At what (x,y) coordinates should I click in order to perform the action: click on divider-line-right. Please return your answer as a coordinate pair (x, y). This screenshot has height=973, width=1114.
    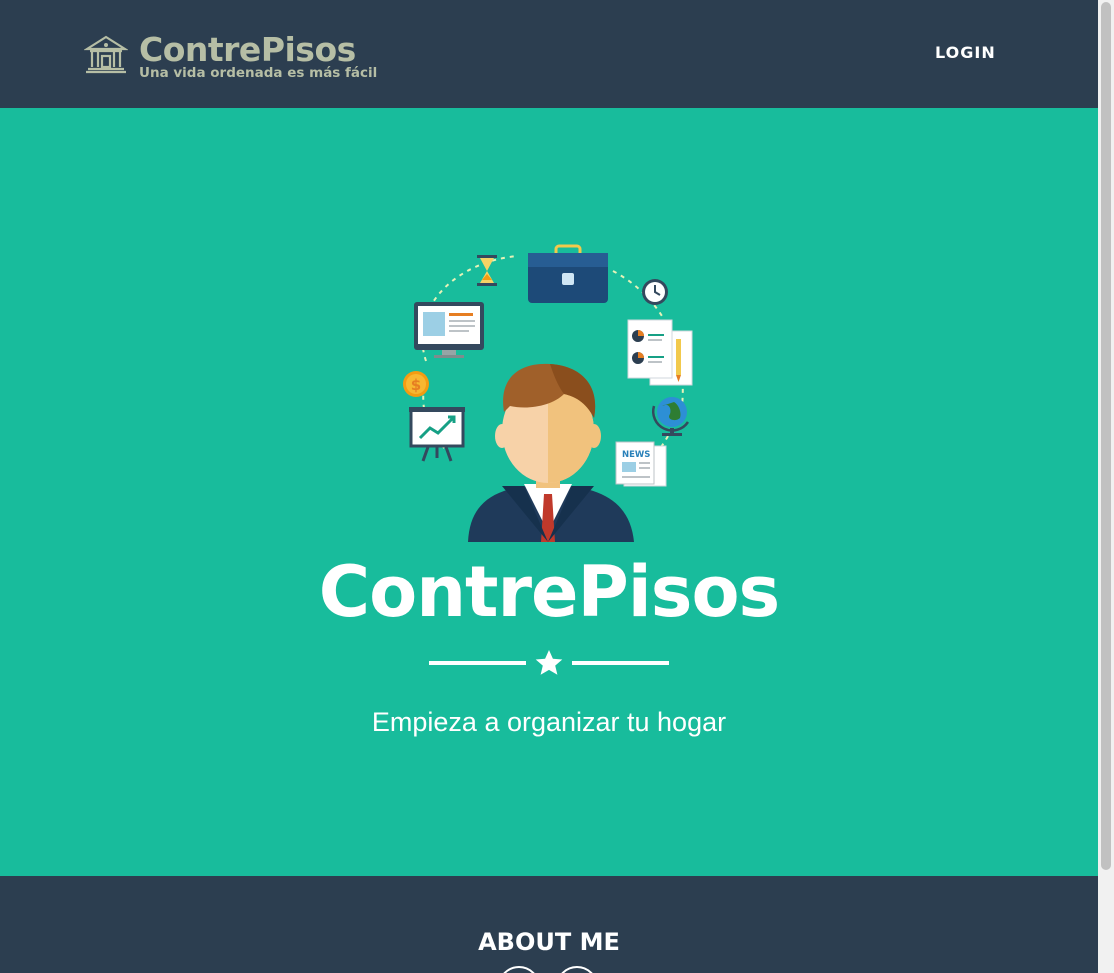
    Looking at the image, I should click on (620, 663).